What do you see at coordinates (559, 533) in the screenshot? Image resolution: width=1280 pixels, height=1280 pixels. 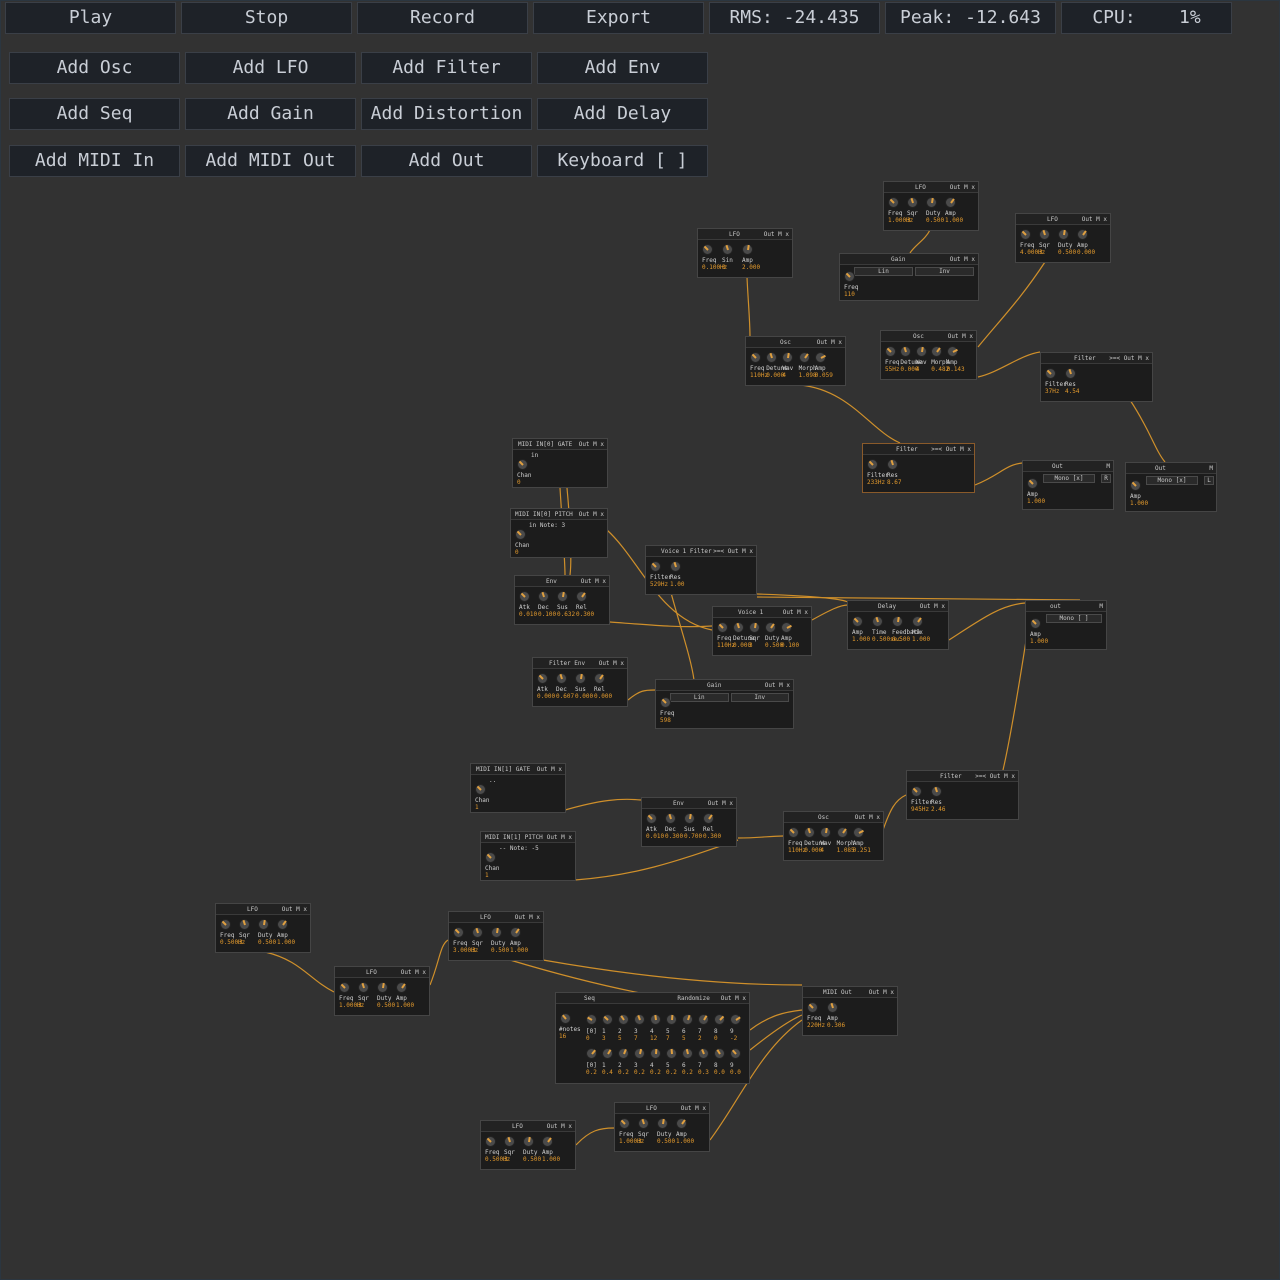 I see `synth-module: MIDI IN[0] PITCH Out M x in Note: 3 Chan 0` at bounding box center [559, 533].